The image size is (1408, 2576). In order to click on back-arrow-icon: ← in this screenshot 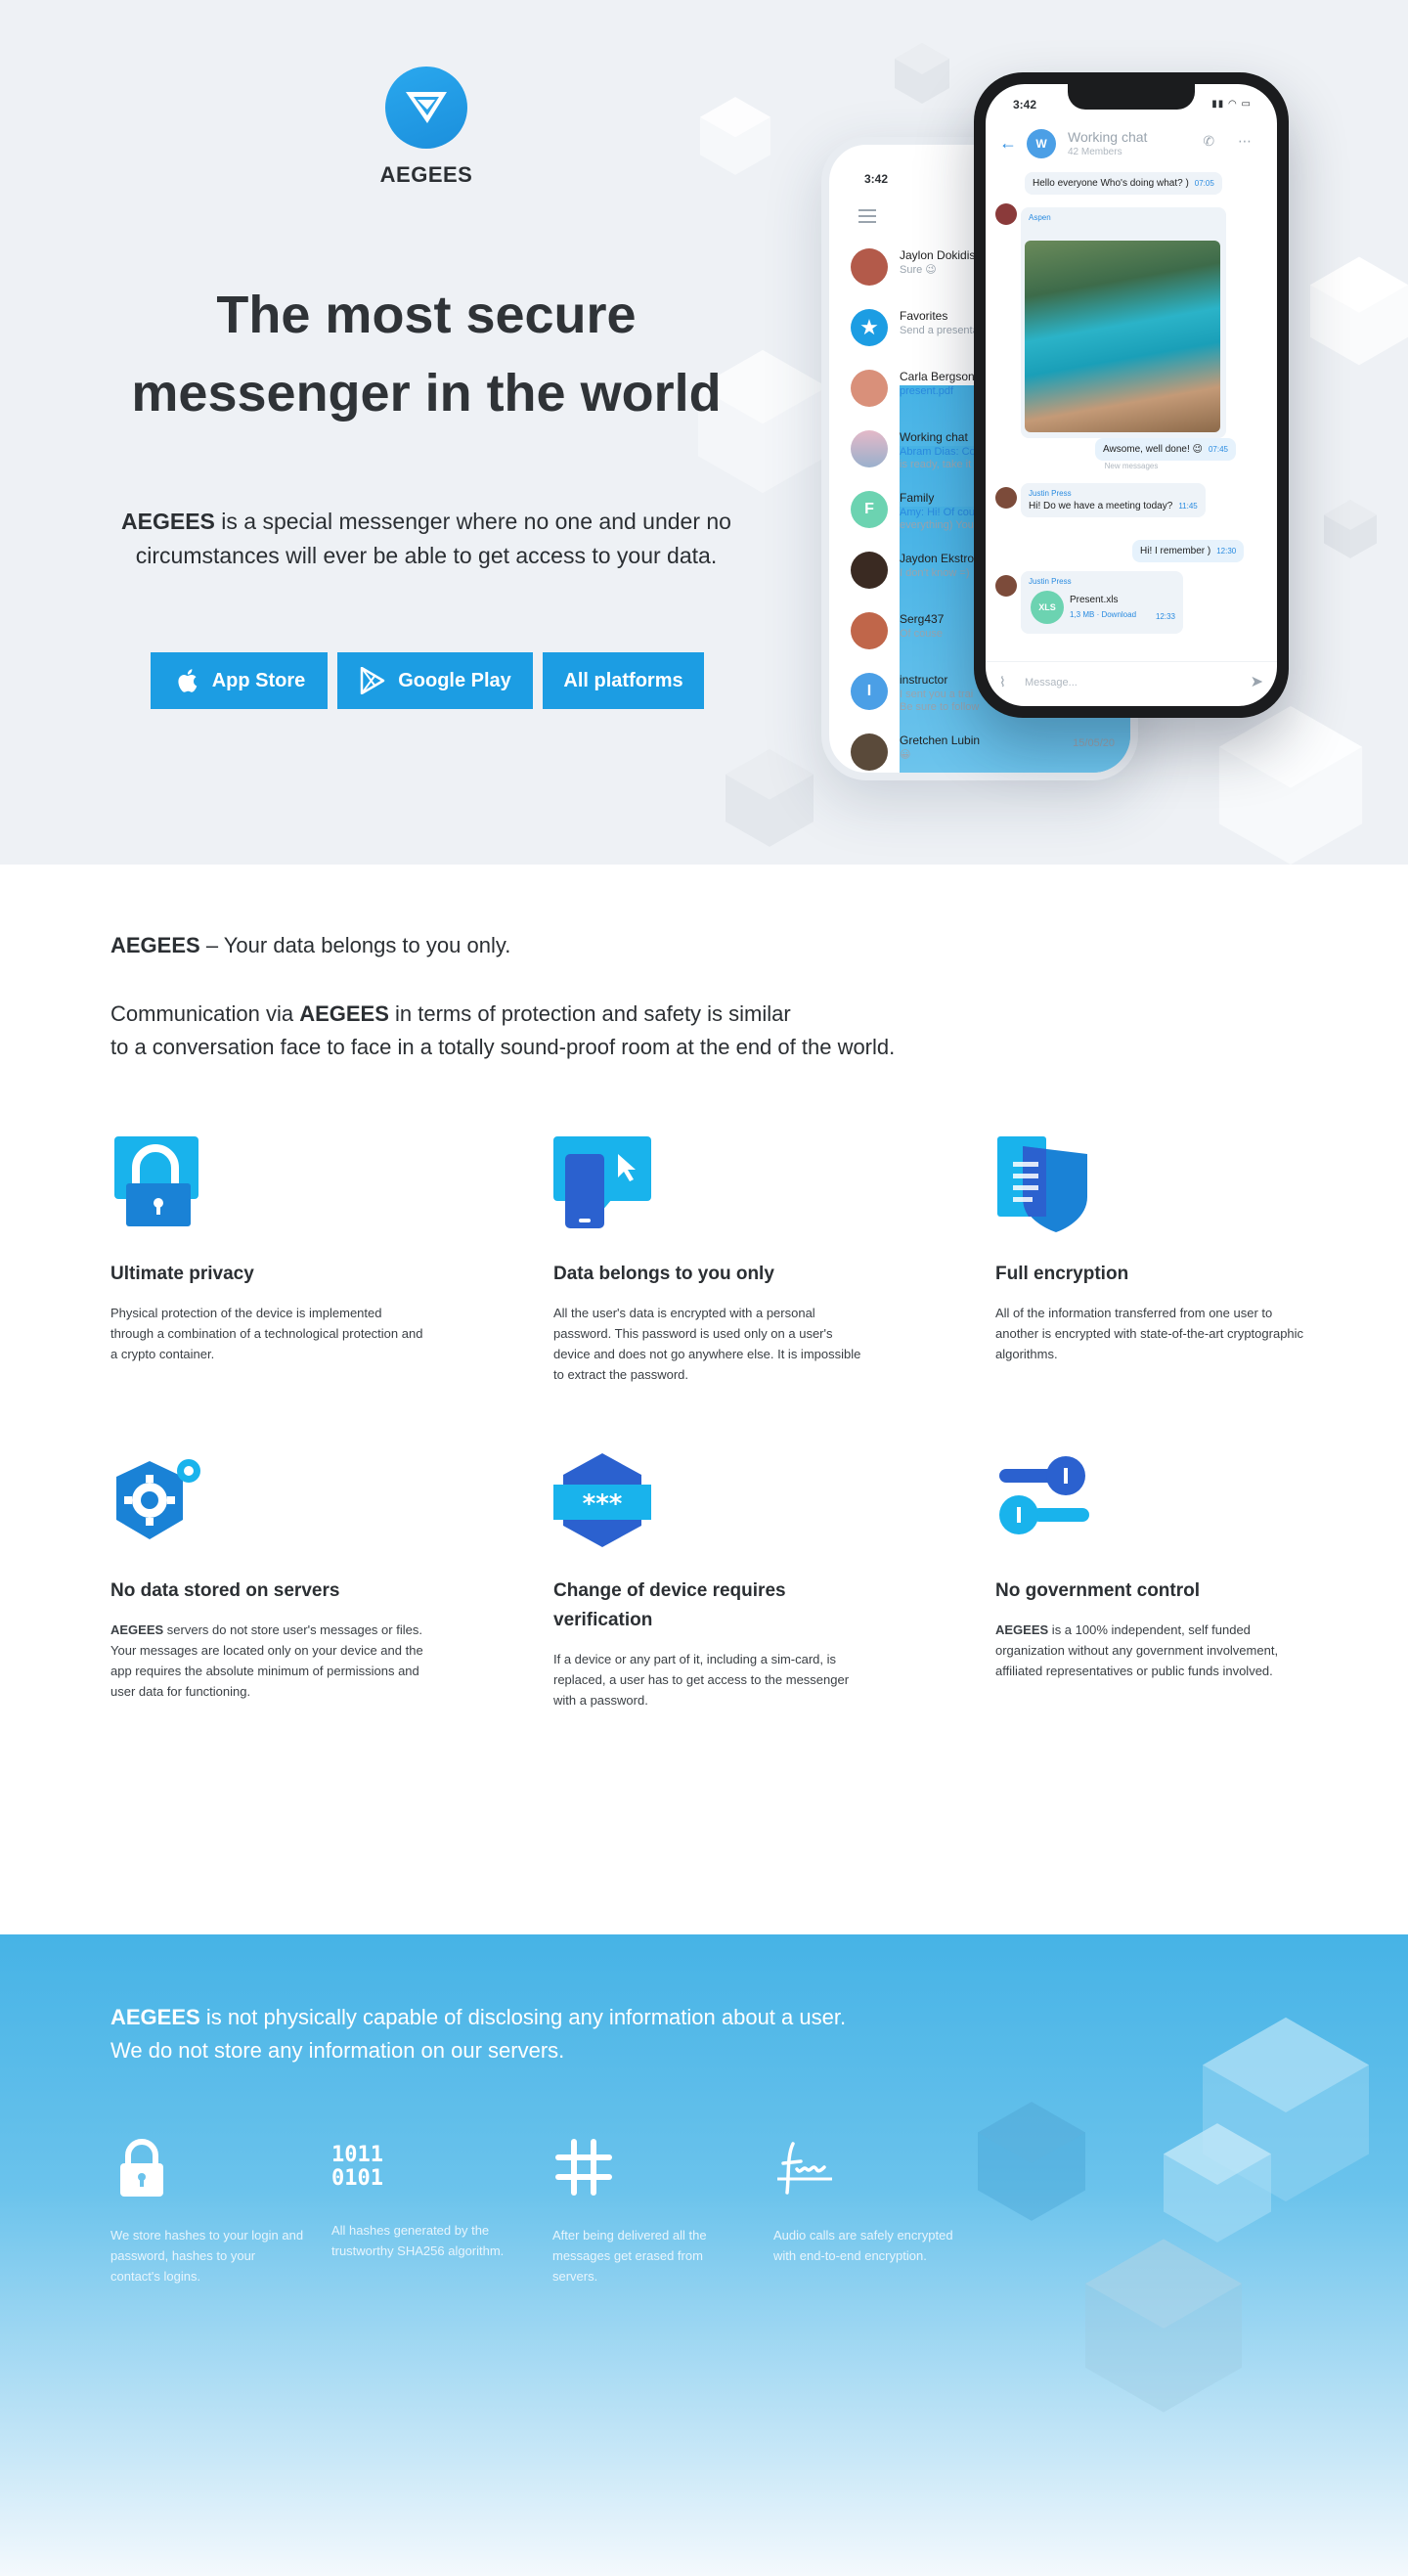, I will do `click(1008, 144)`.